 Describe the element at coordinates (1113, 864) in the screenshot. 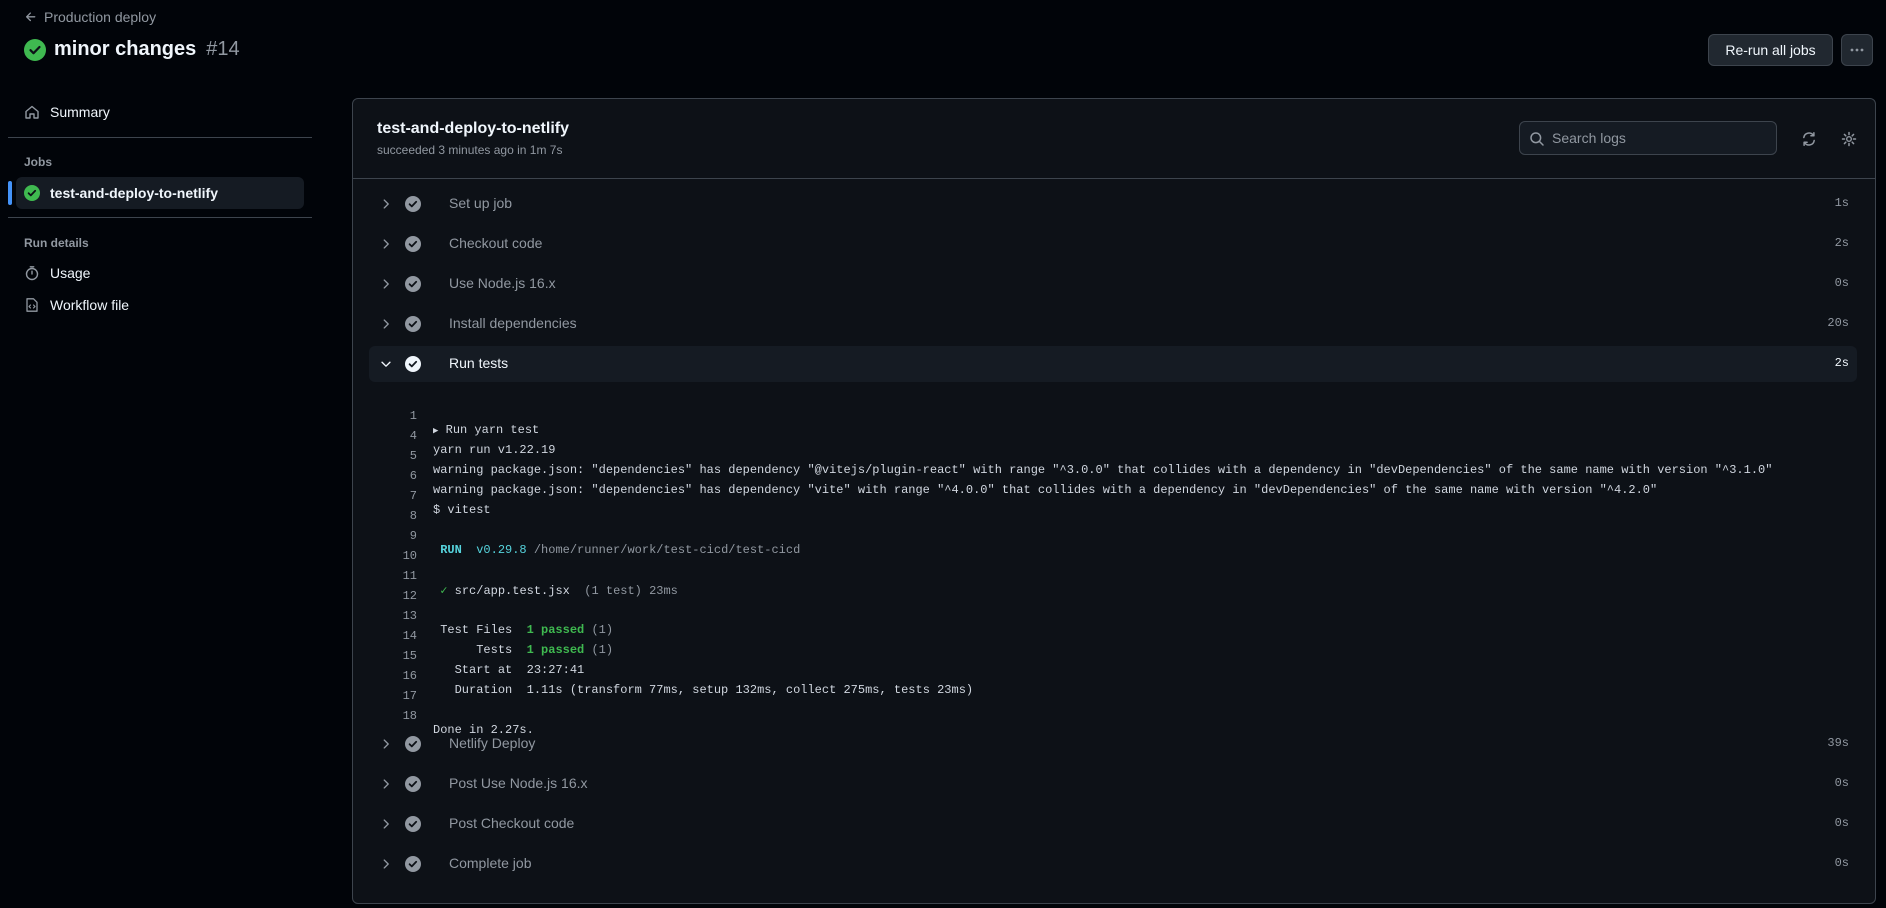

I see `step-complete-job: Complete job 0s` at that location.